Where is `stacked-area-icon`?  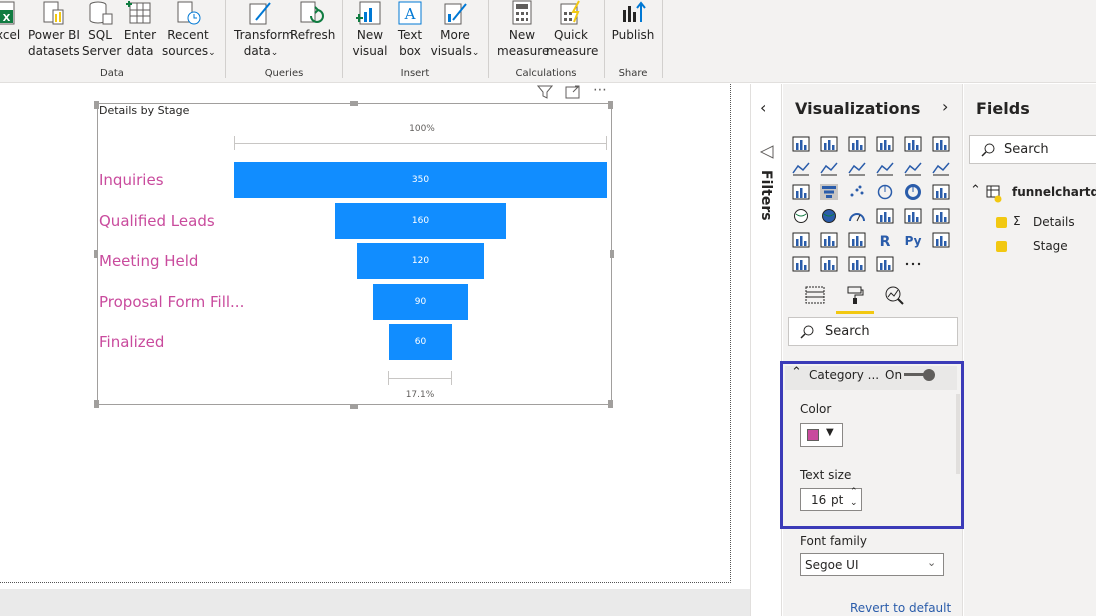
stacked-area-icon is located at coordinates (857, 168).